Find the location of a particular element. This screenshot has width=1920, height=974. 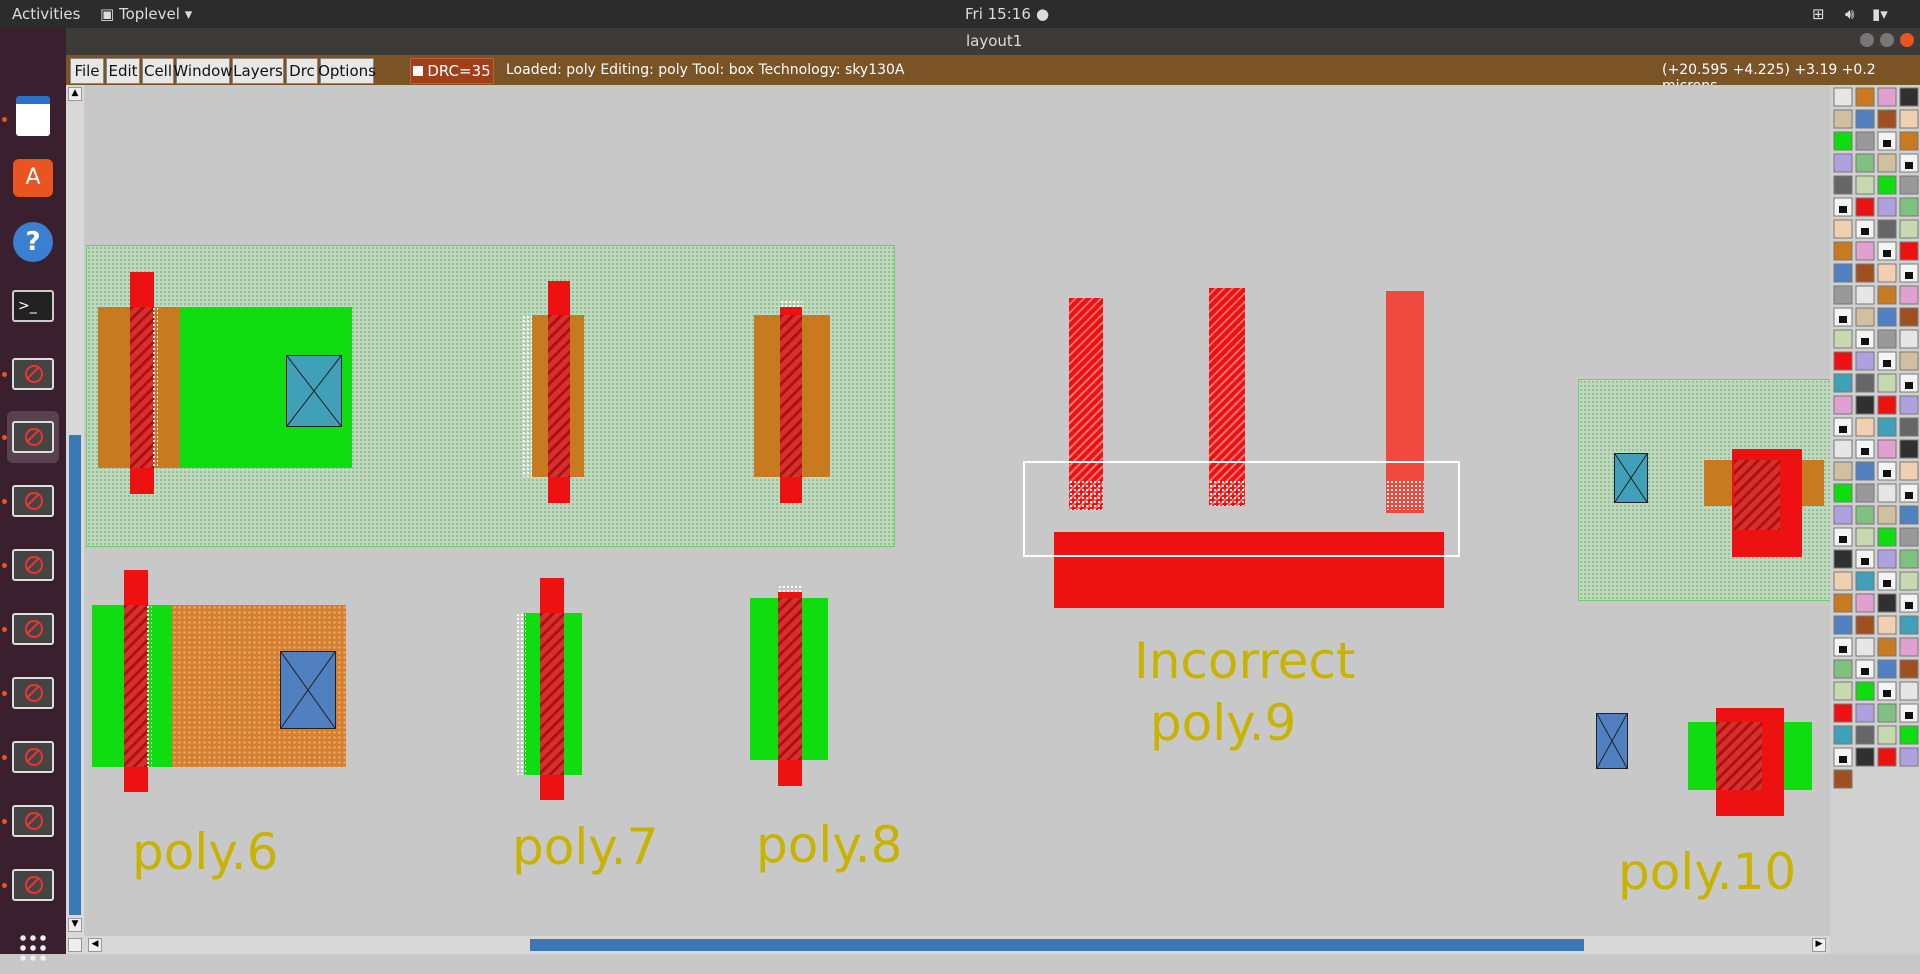

menu-cell: Cell is located at coordinates (158, 71).